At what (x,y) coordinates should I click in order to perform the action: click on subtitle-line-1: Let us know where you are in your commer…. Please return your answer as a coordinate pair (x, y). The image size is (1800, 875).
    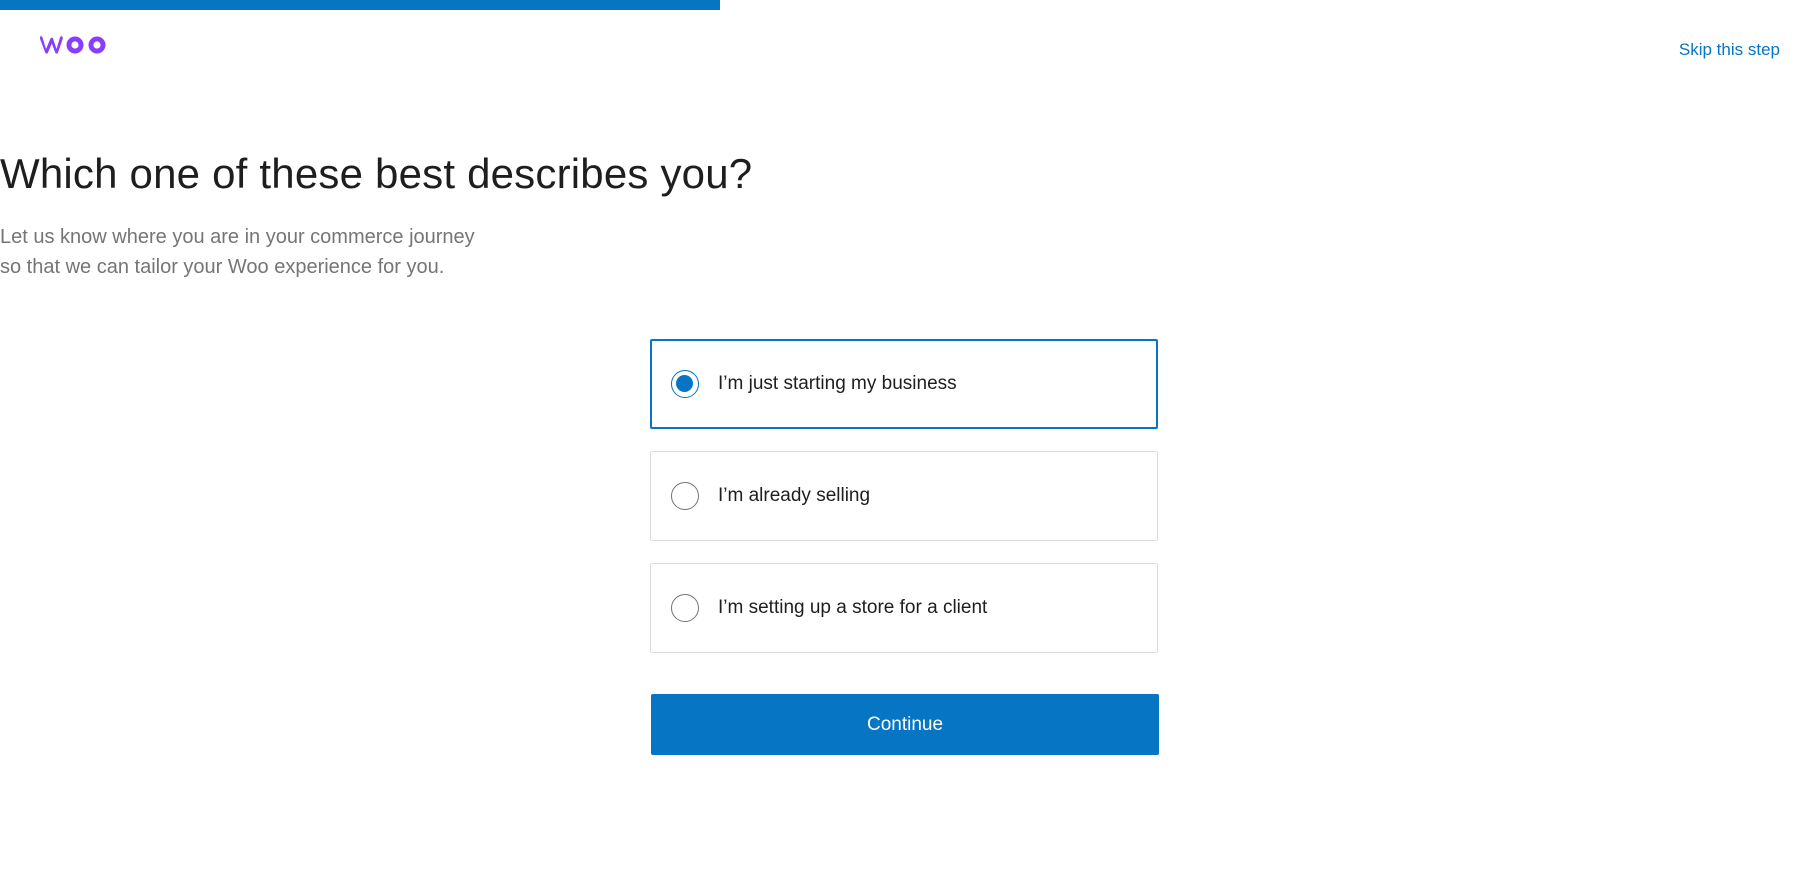
    Looking at the image, I should click on (237, 237).